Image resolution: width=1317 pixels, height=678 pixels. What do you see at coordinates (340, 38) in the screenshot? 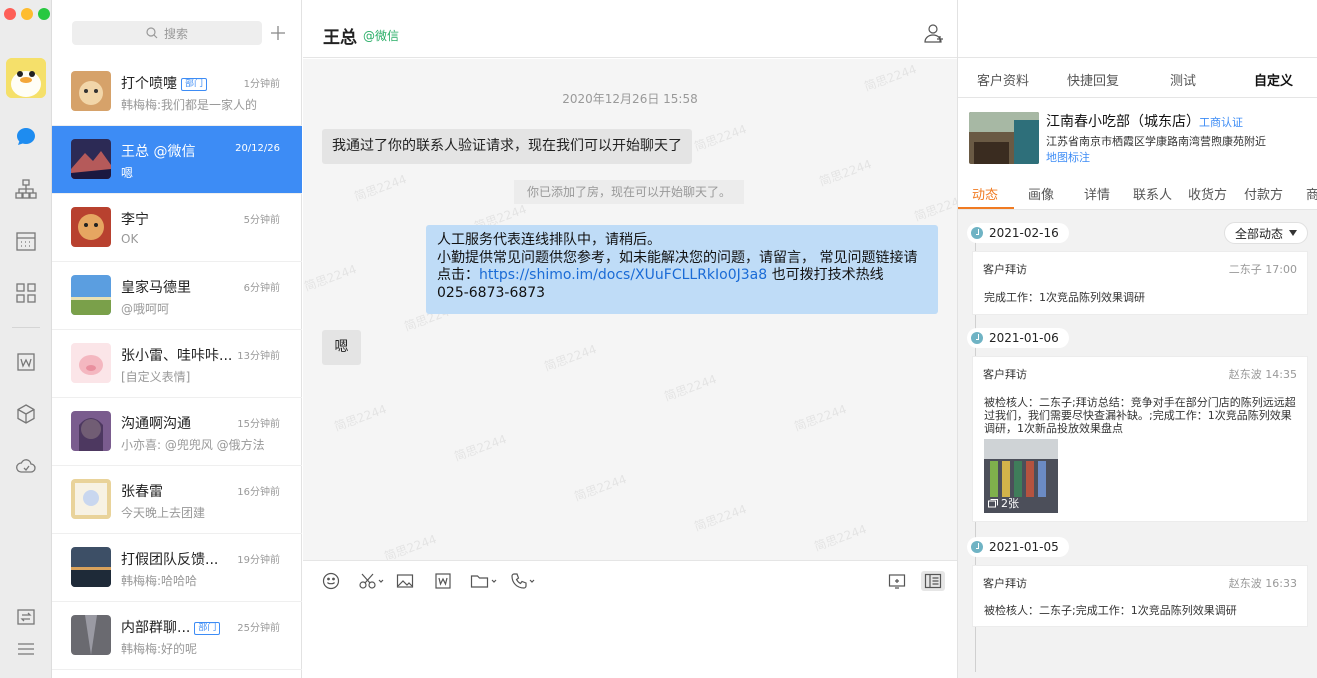
I see `chat-title: 王总` at bounding box center [340, 38].